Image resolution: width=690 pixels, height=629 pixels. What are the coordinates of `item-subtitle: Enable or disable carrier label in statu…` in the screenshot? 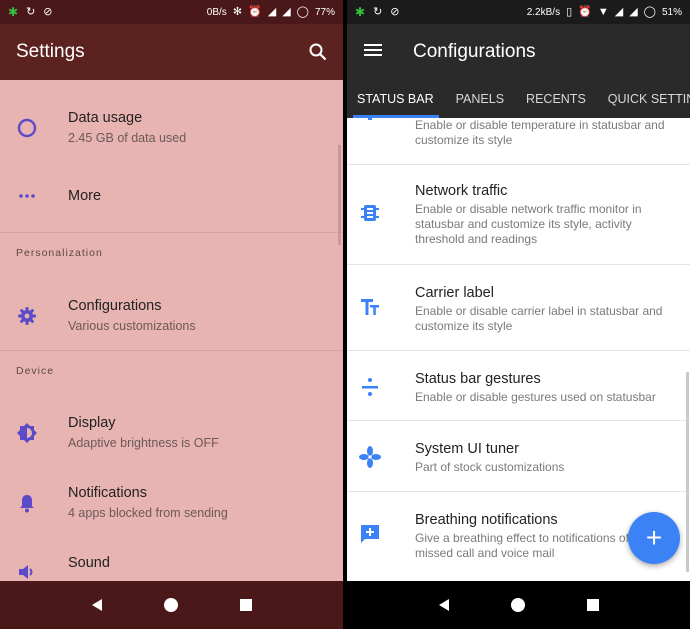 It's located at (539, 318).